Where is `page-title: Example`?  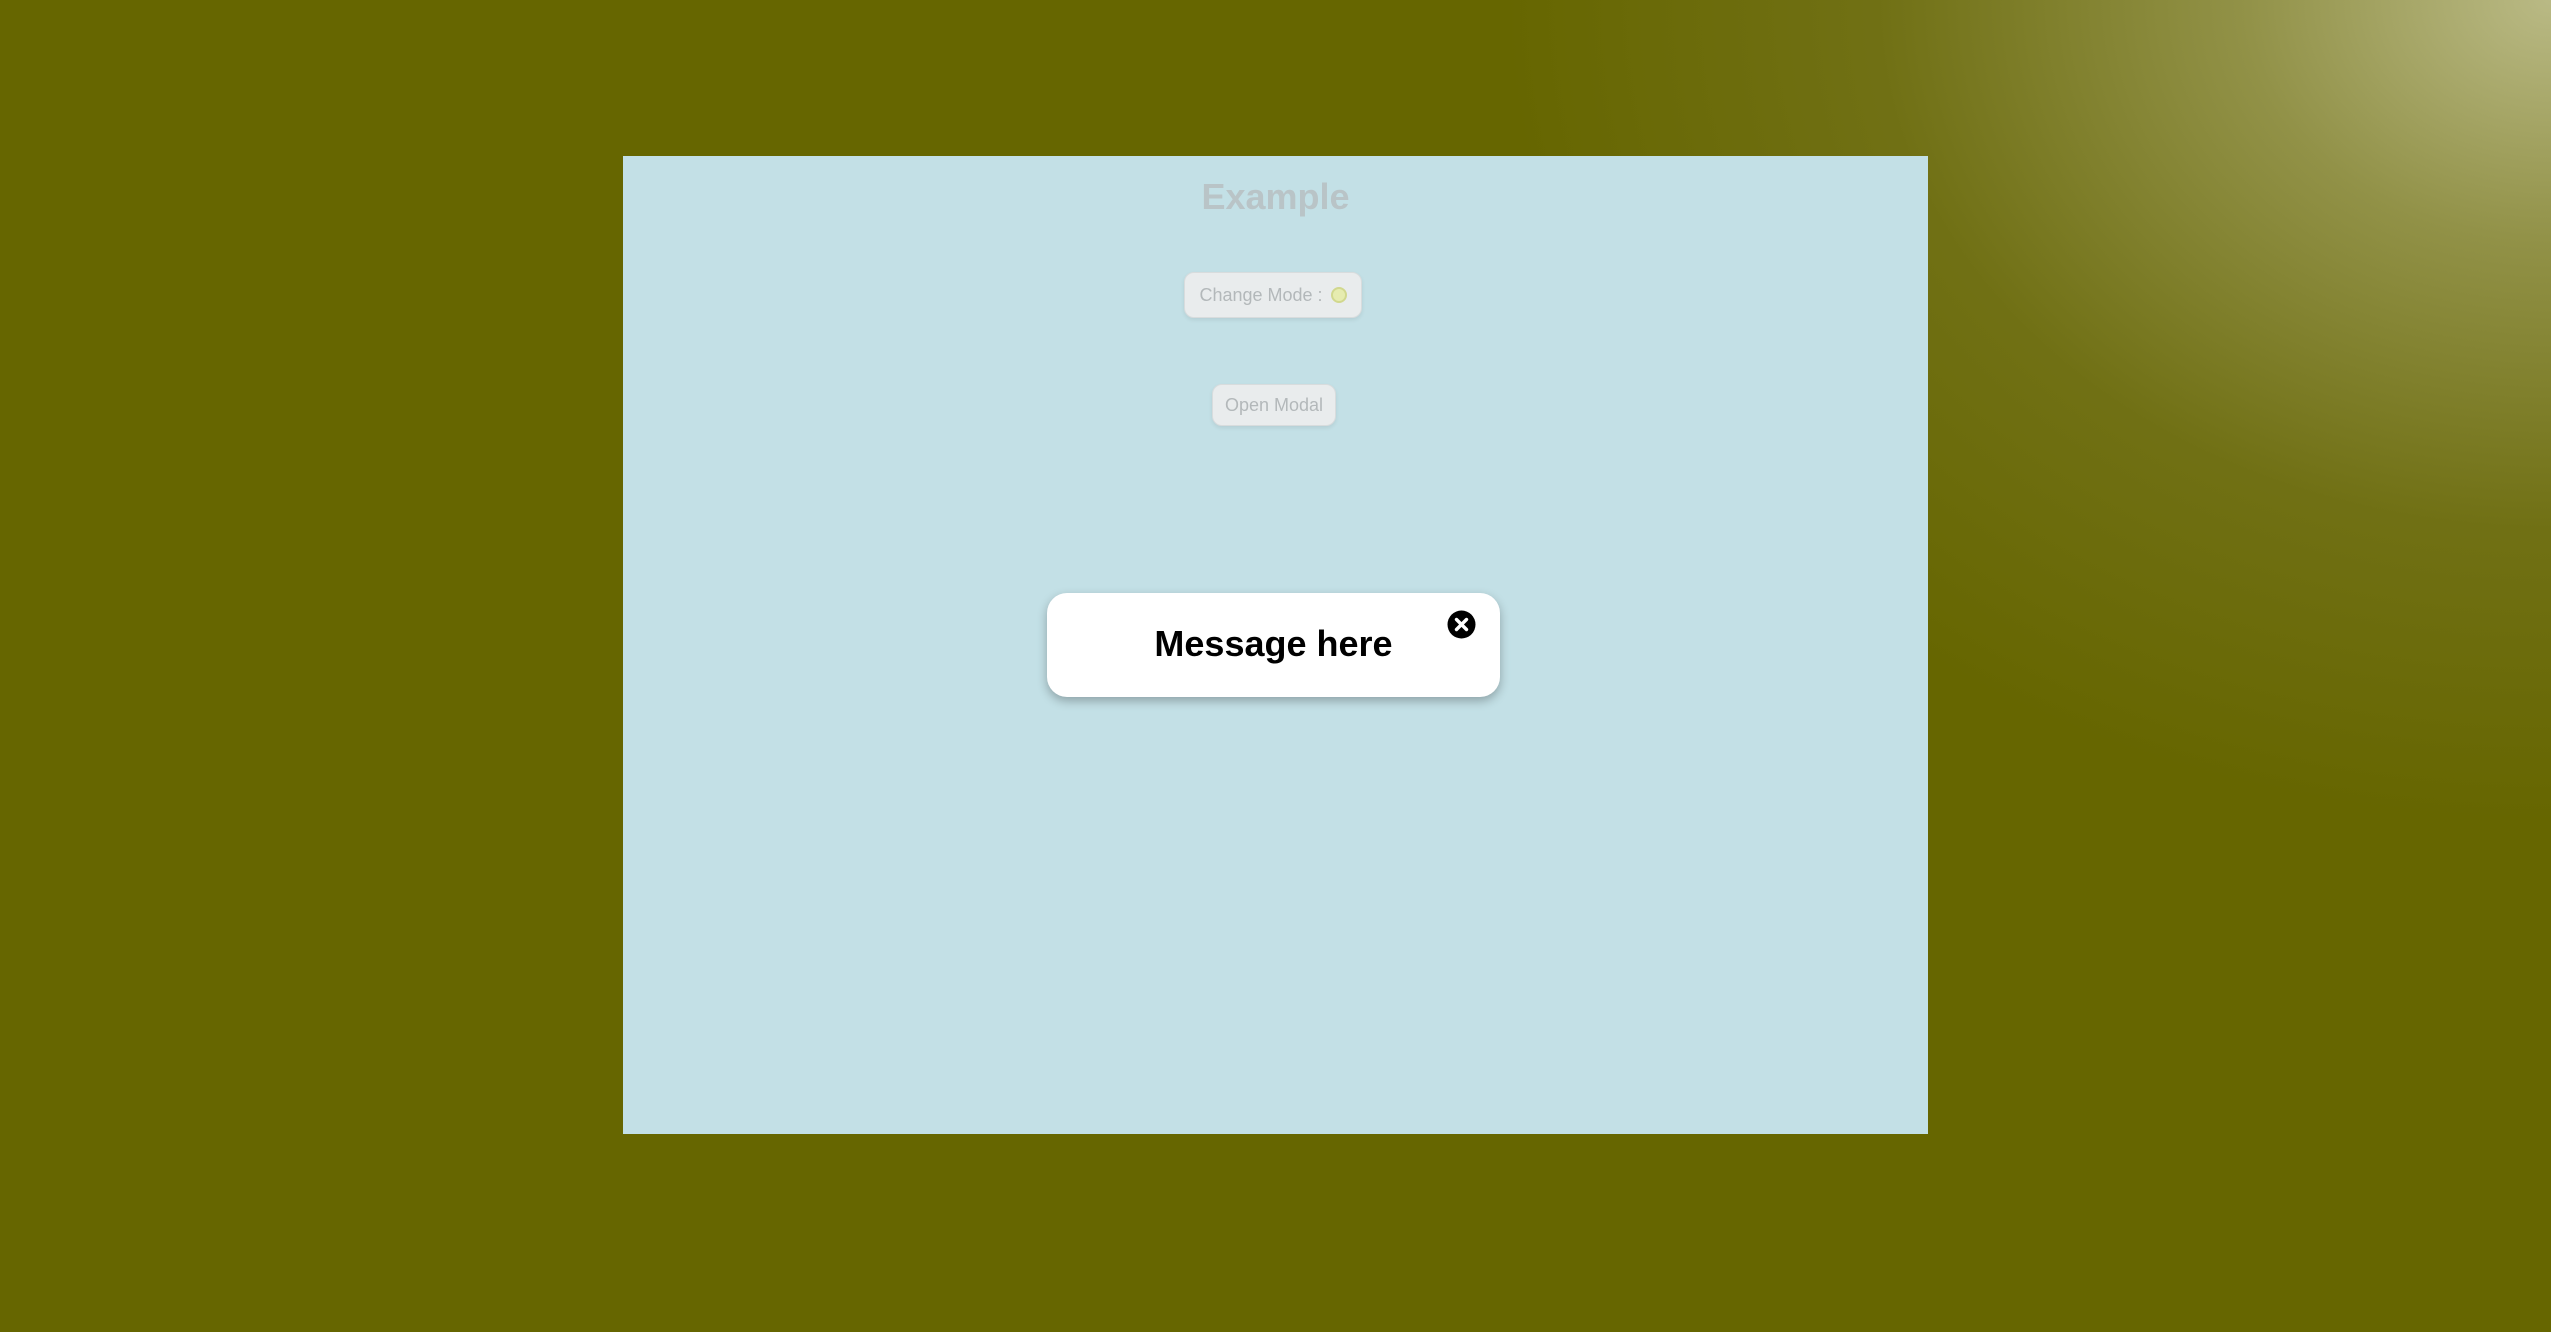 page-title: Example is located at coordinates (1275, 196).